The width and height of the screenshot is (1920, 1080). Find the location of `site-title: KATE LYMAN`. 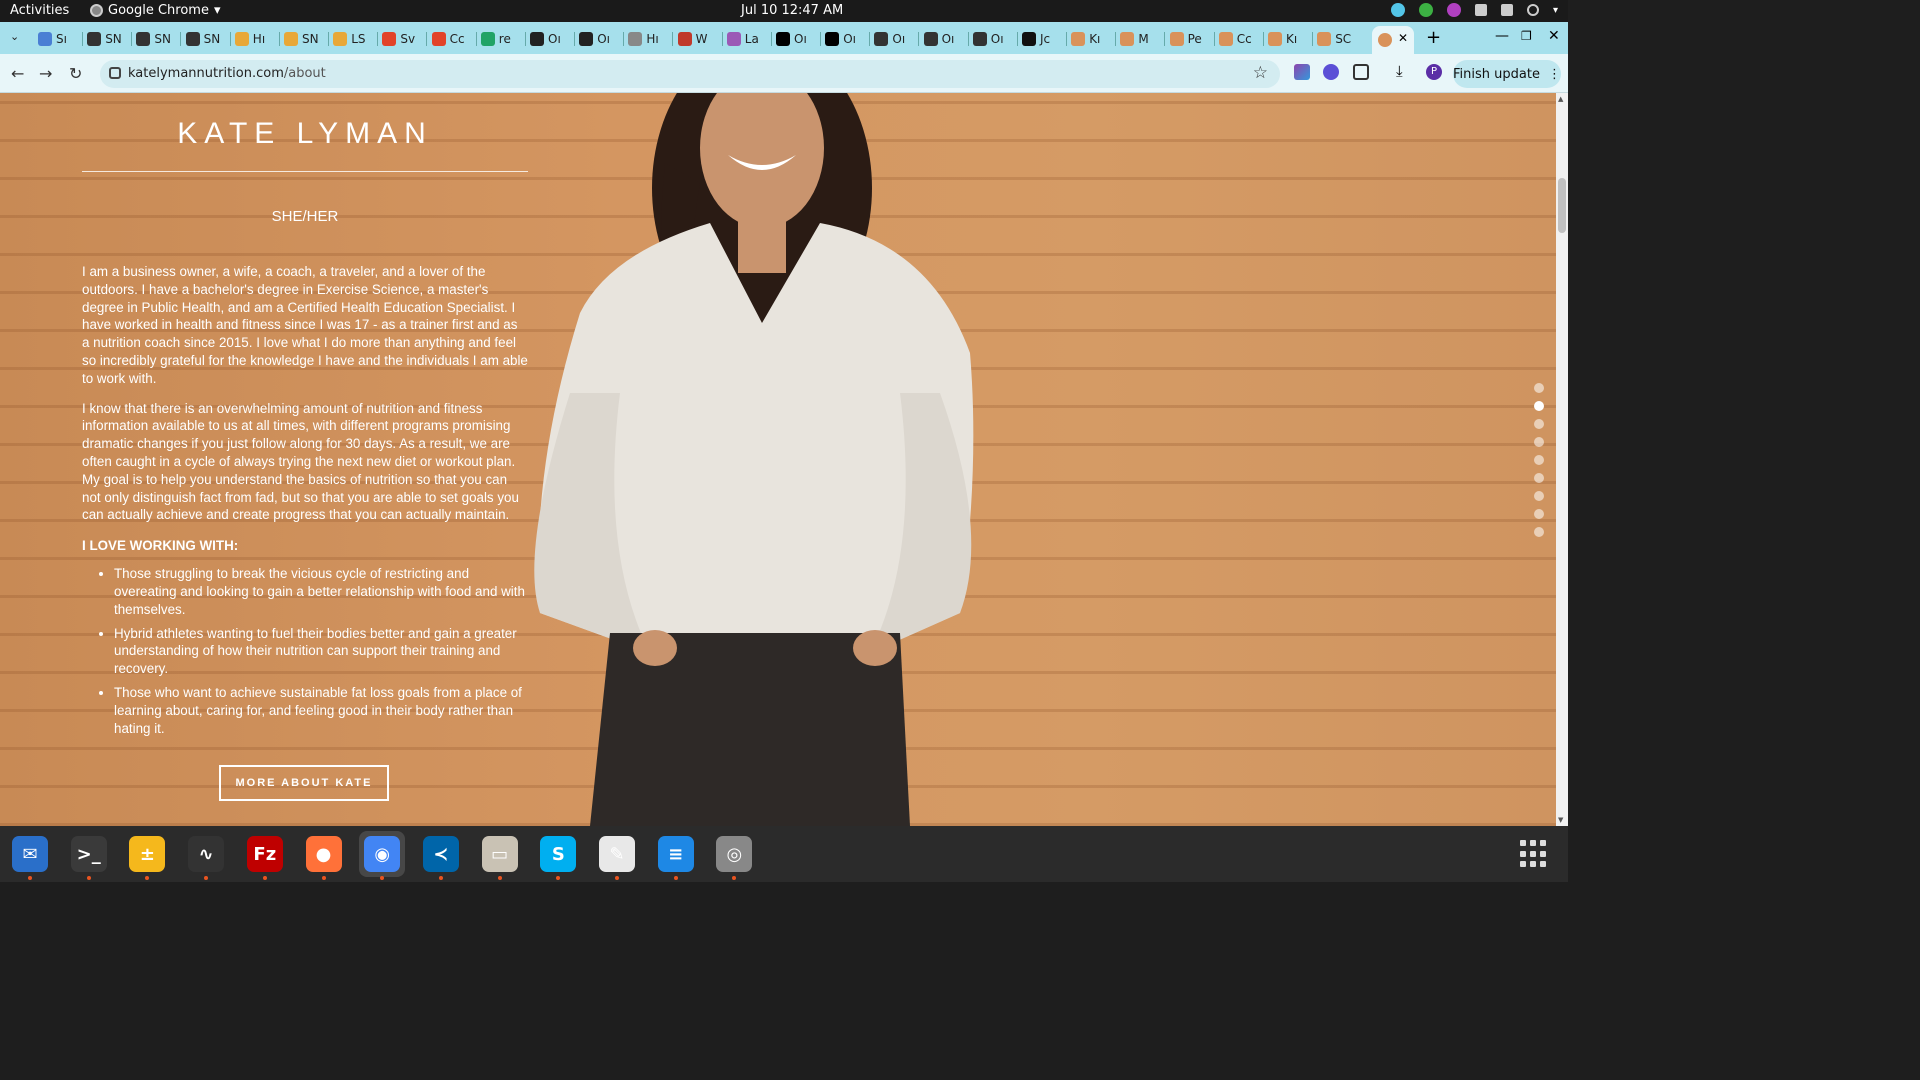

site-title: KATE LYMAN is located at coordinates (305, 134).